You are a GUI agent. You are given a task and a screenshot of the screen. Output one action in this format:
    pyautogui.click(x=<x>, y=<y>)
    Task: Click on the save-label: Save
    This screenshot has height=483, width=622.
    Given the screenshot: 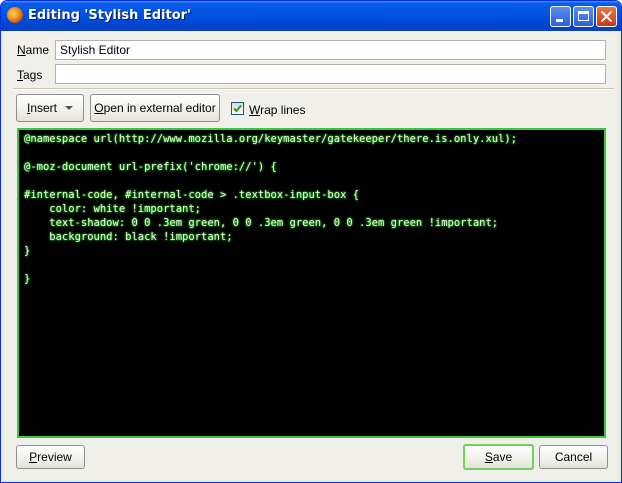 What is the action you would take?
    pyautogui.click(x=498, y=457)
    